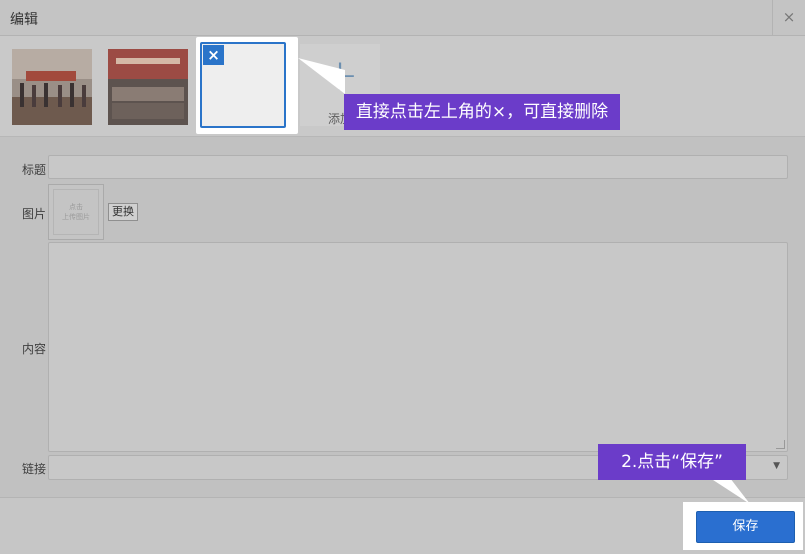  What do you see at coordinates (745, 527) in the screenshot?
I see `save-button: 保存` at bounding box center [745, 527].